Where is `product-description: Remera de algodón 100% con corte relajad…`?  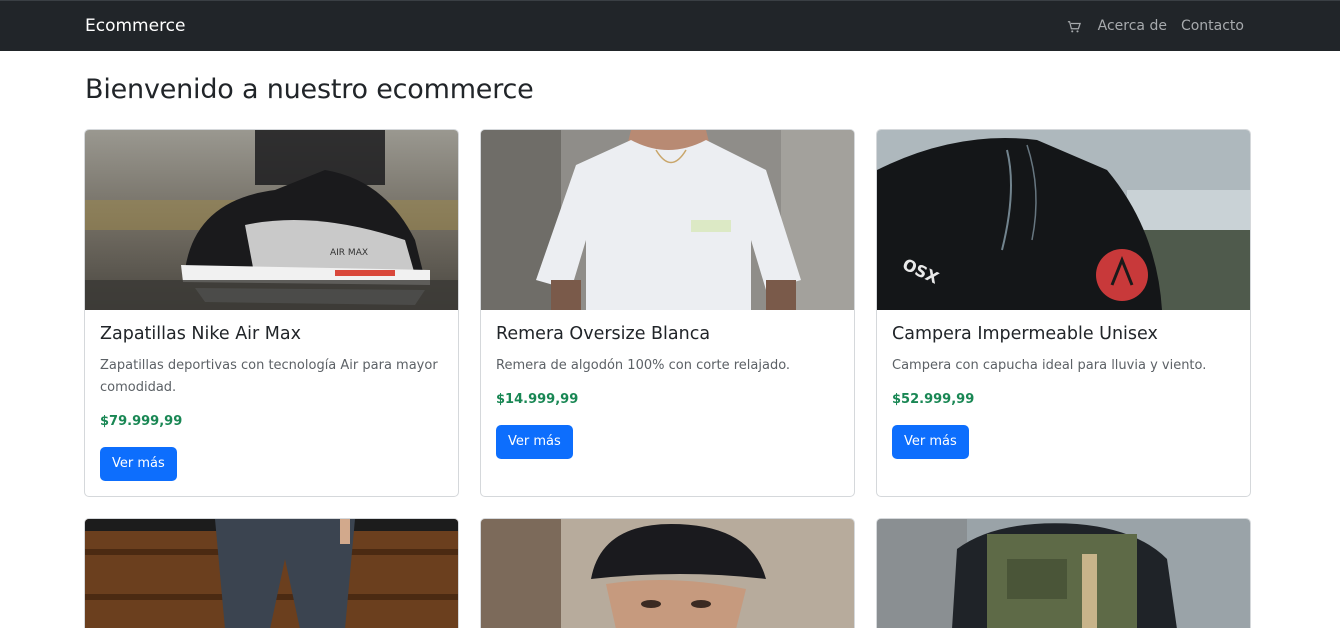
product-description: Remera de algodón 100% con corte relajad… is located at coordinates (643, 365).